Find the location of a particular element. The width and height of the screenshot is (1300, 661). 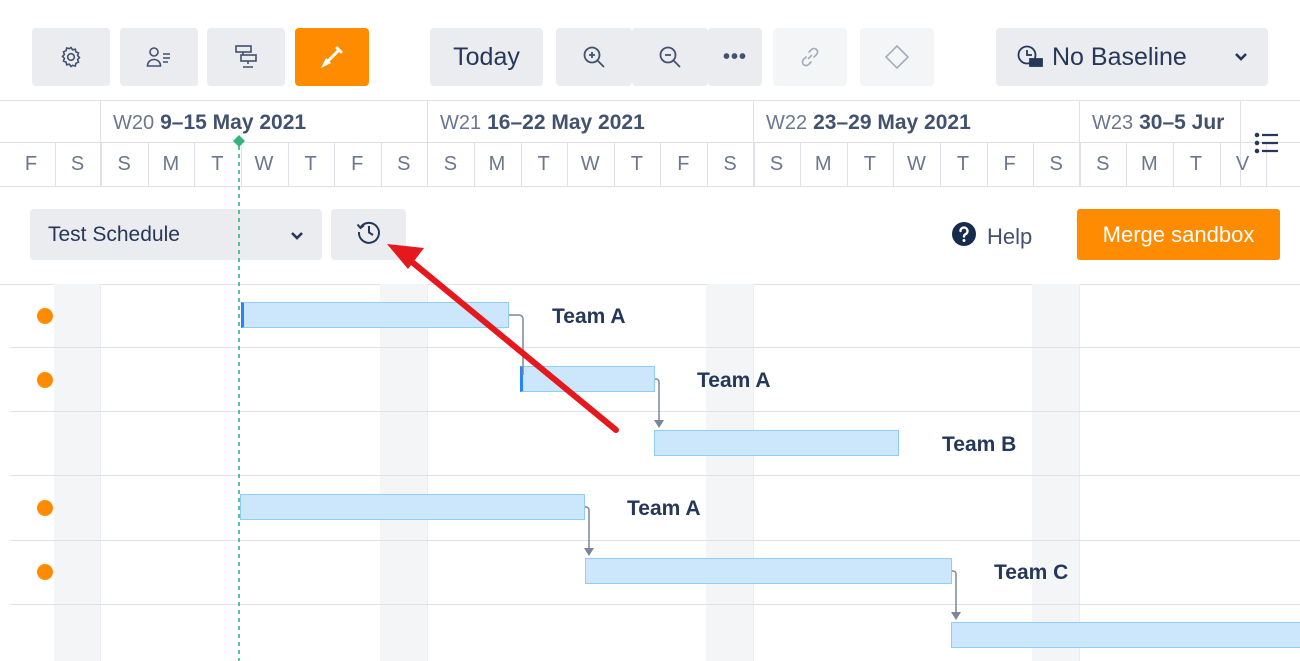

week-range: 9–15 May 2021 is located at coordinates (233, 122).